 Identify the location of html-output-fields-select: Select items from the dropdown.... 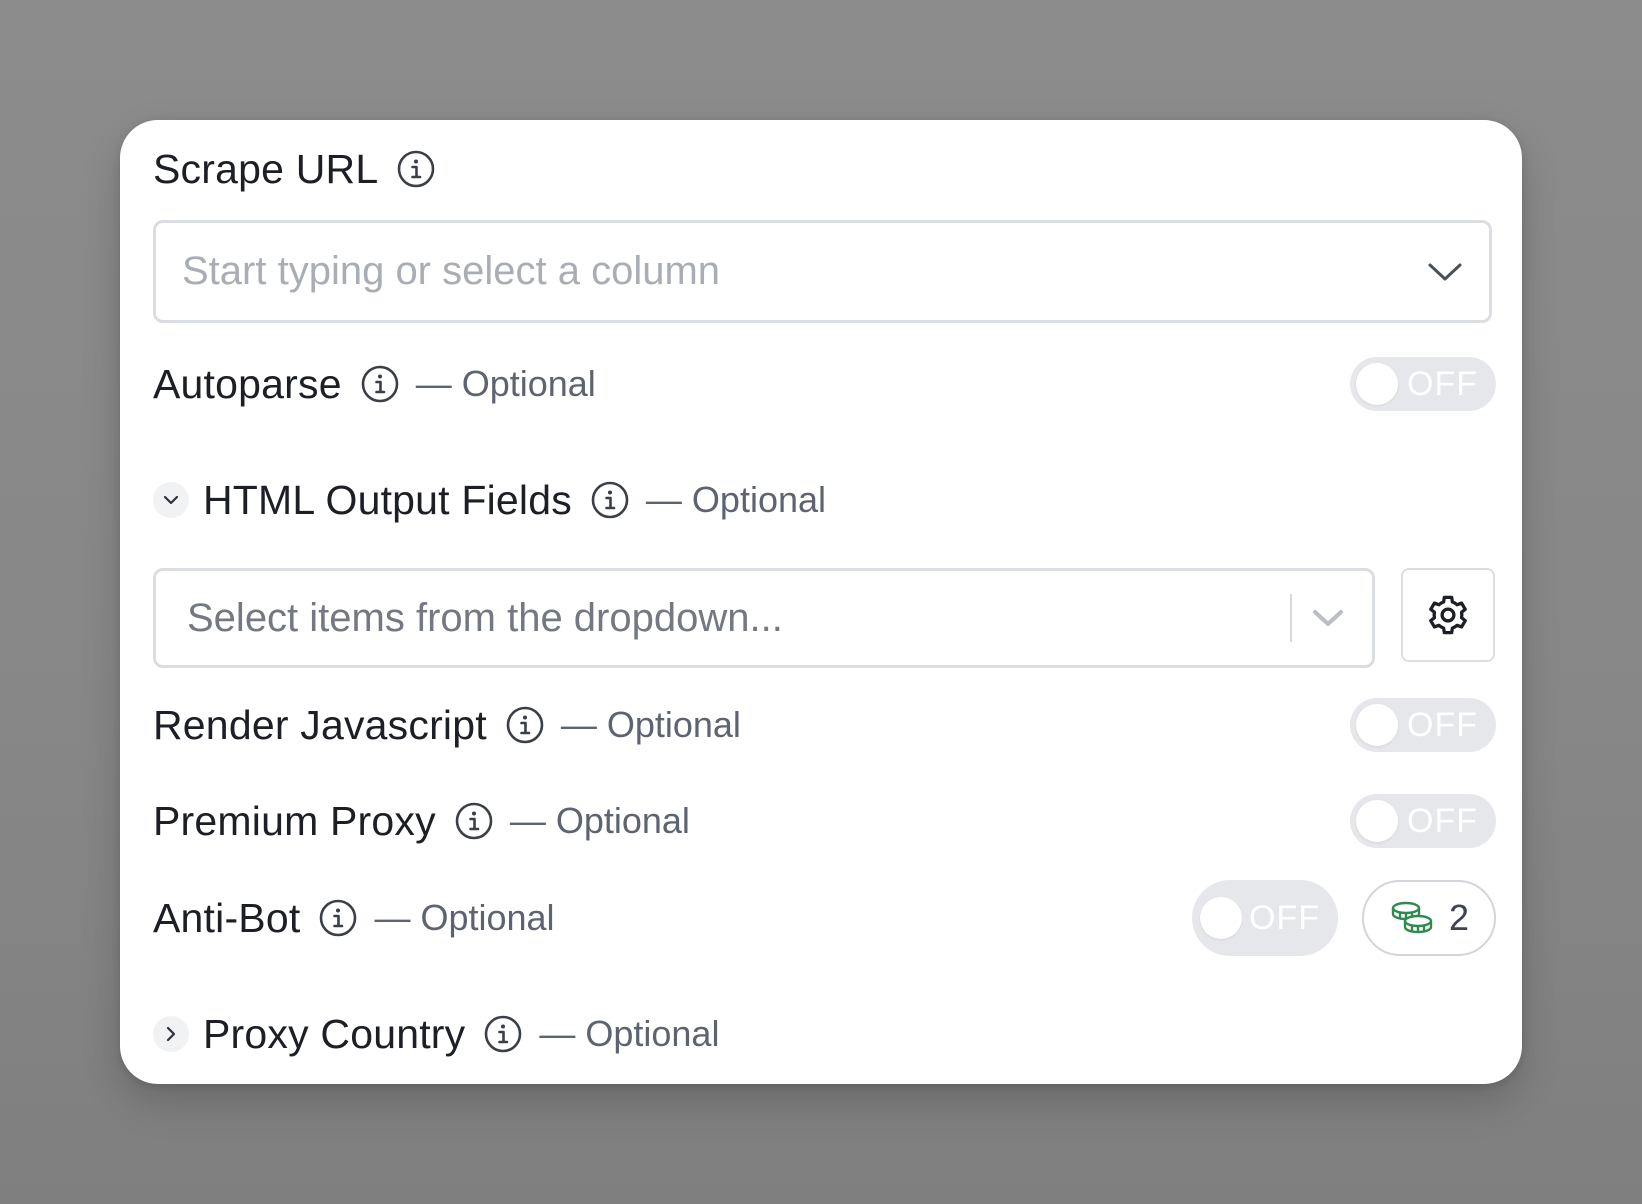
(764, 618).